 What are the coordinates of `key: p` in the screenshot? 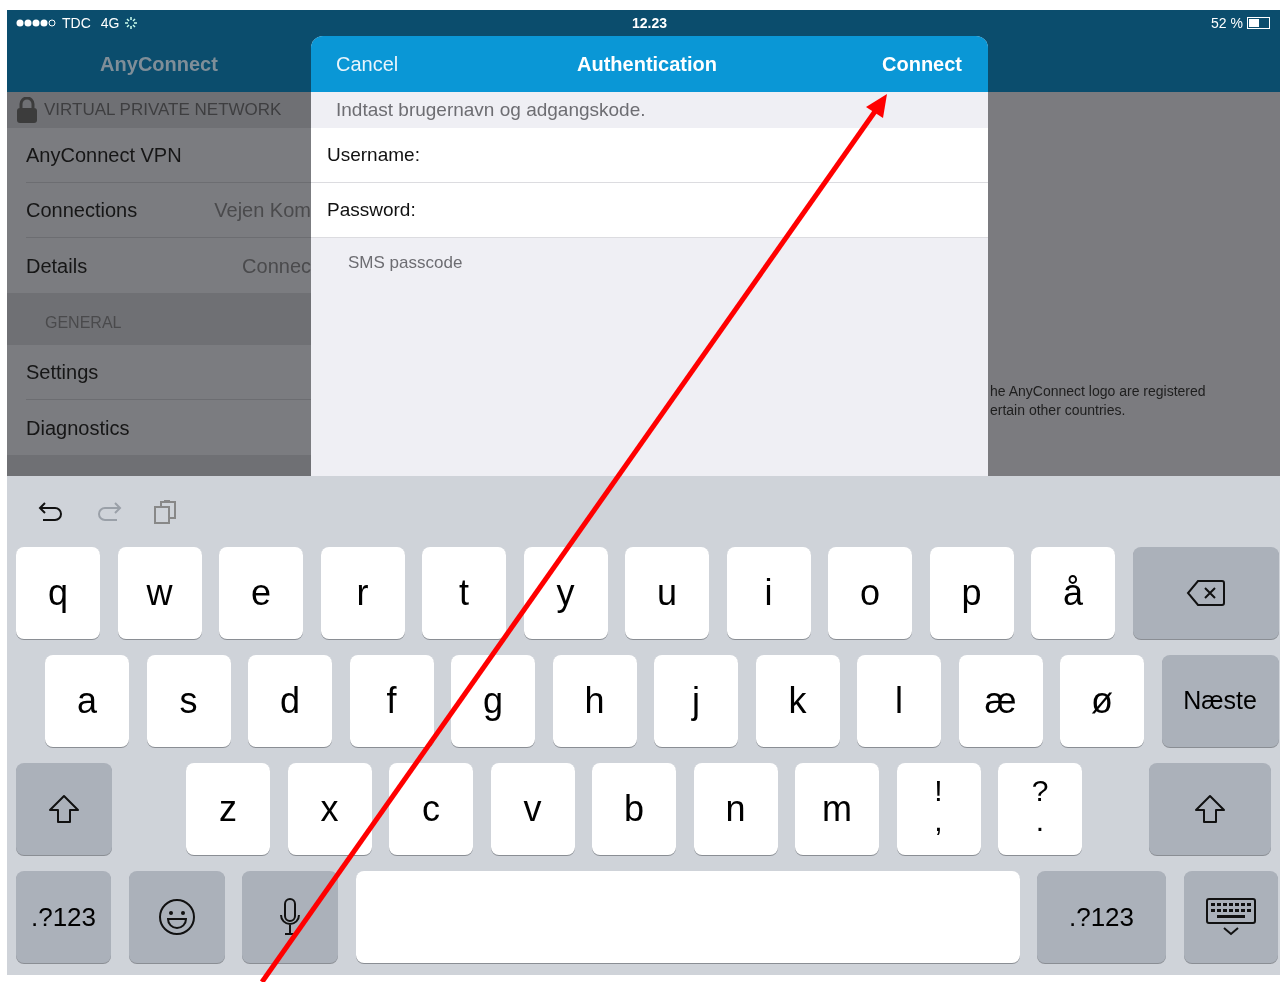 It's located at (971, 593).